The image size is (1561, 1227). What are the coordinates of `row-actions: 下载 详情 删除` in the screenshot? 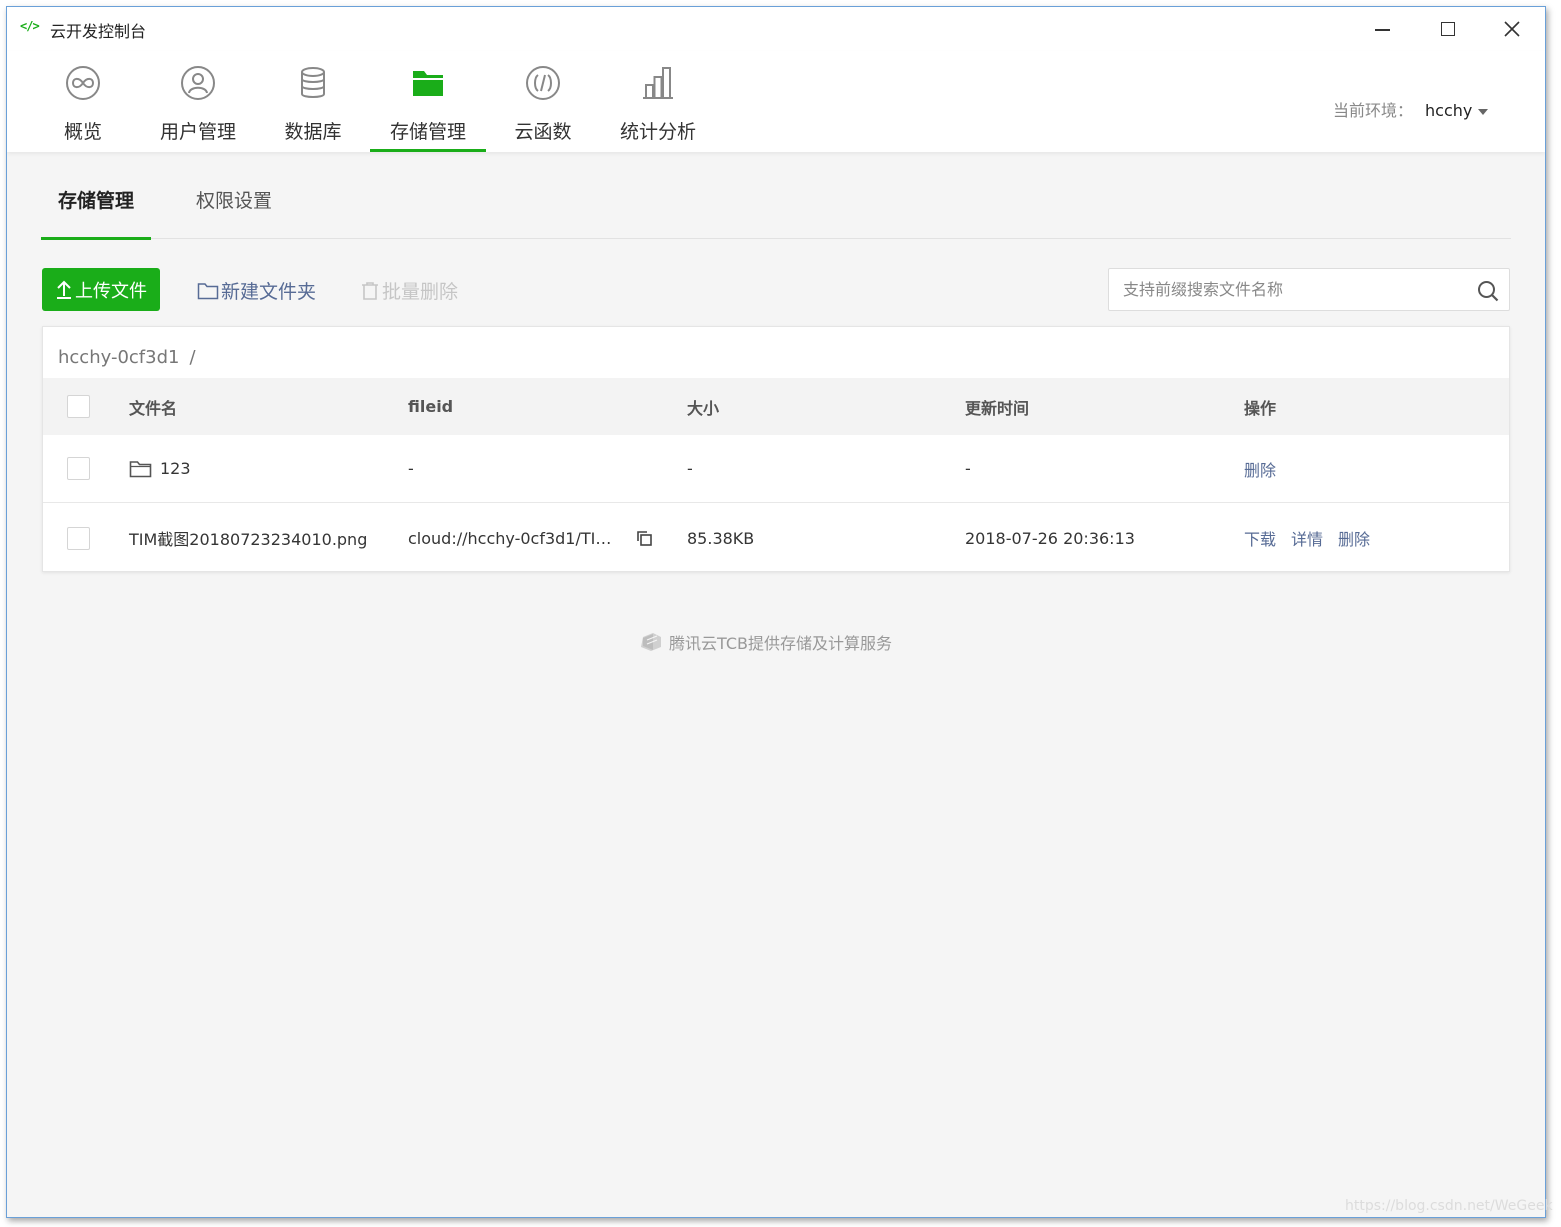 It's located at (1314, 538).